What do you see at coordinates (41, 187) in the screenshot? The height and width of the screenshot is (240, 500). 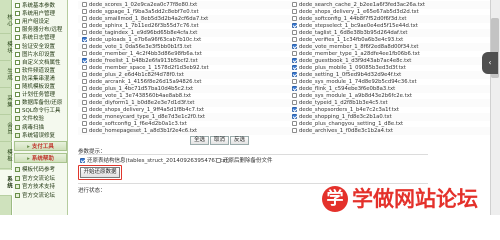 I see `help-menu-item: 官方技术支持` at bounding box center [41, 187].